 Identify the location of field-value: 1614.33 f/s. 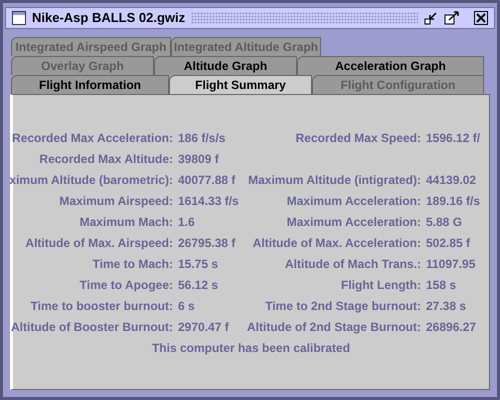
(208, 201).